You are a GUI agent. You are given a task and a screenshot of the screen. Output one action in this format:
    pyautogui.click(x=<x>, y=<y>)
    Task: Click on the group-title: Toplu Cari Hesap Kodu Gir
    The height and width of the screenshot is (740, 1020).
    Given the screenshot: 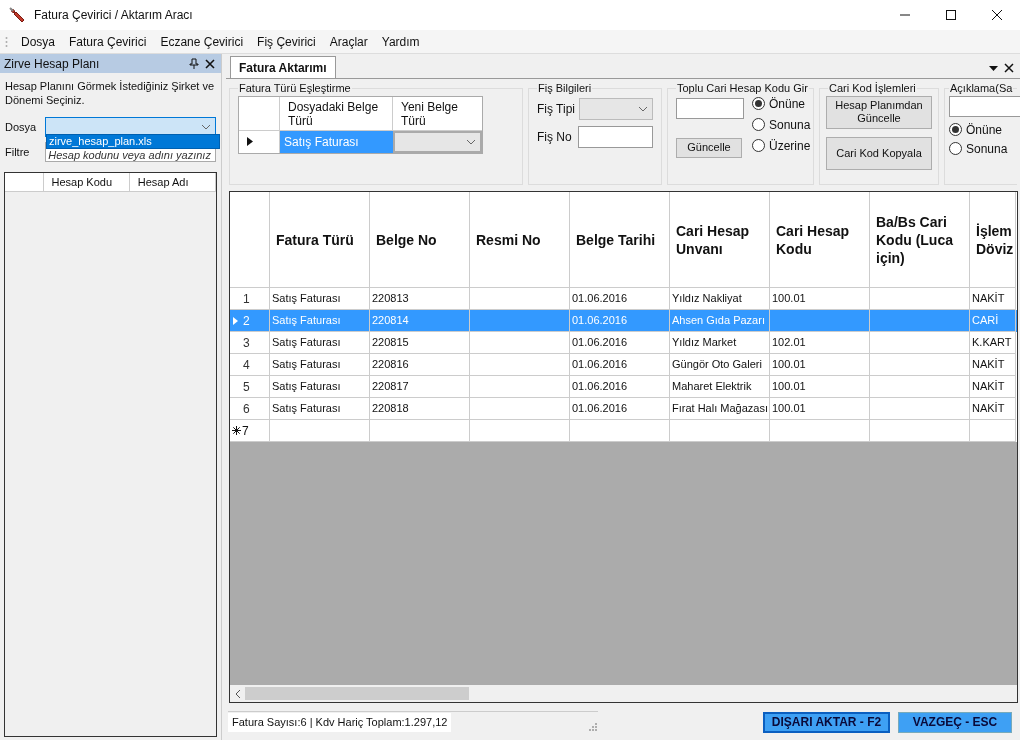 What is the action you would take?
    pyautogui.click(x=742, y=88)
    